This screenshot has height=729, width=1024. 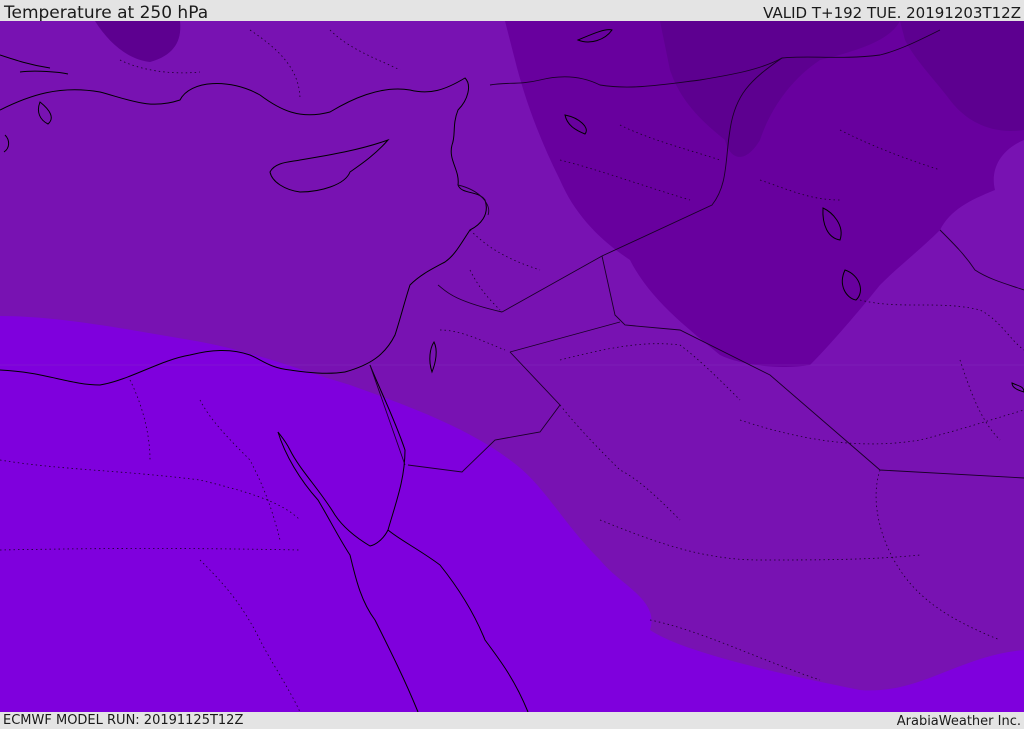 I want to click on credit-label: ArabiaWeather Inc., so click(x=958, y=721).